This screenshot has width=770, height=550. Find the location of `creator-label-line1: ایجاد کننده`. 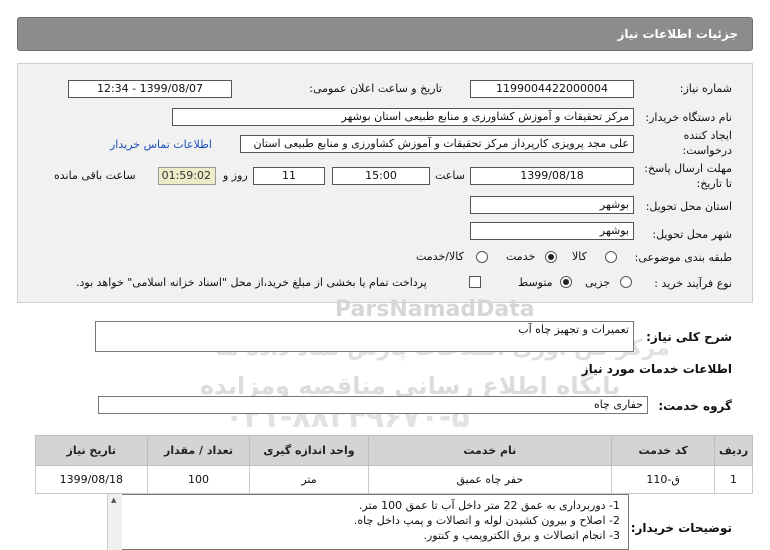

creator-label-line1: ایجاد کننده is located at coordinates (707, 135).